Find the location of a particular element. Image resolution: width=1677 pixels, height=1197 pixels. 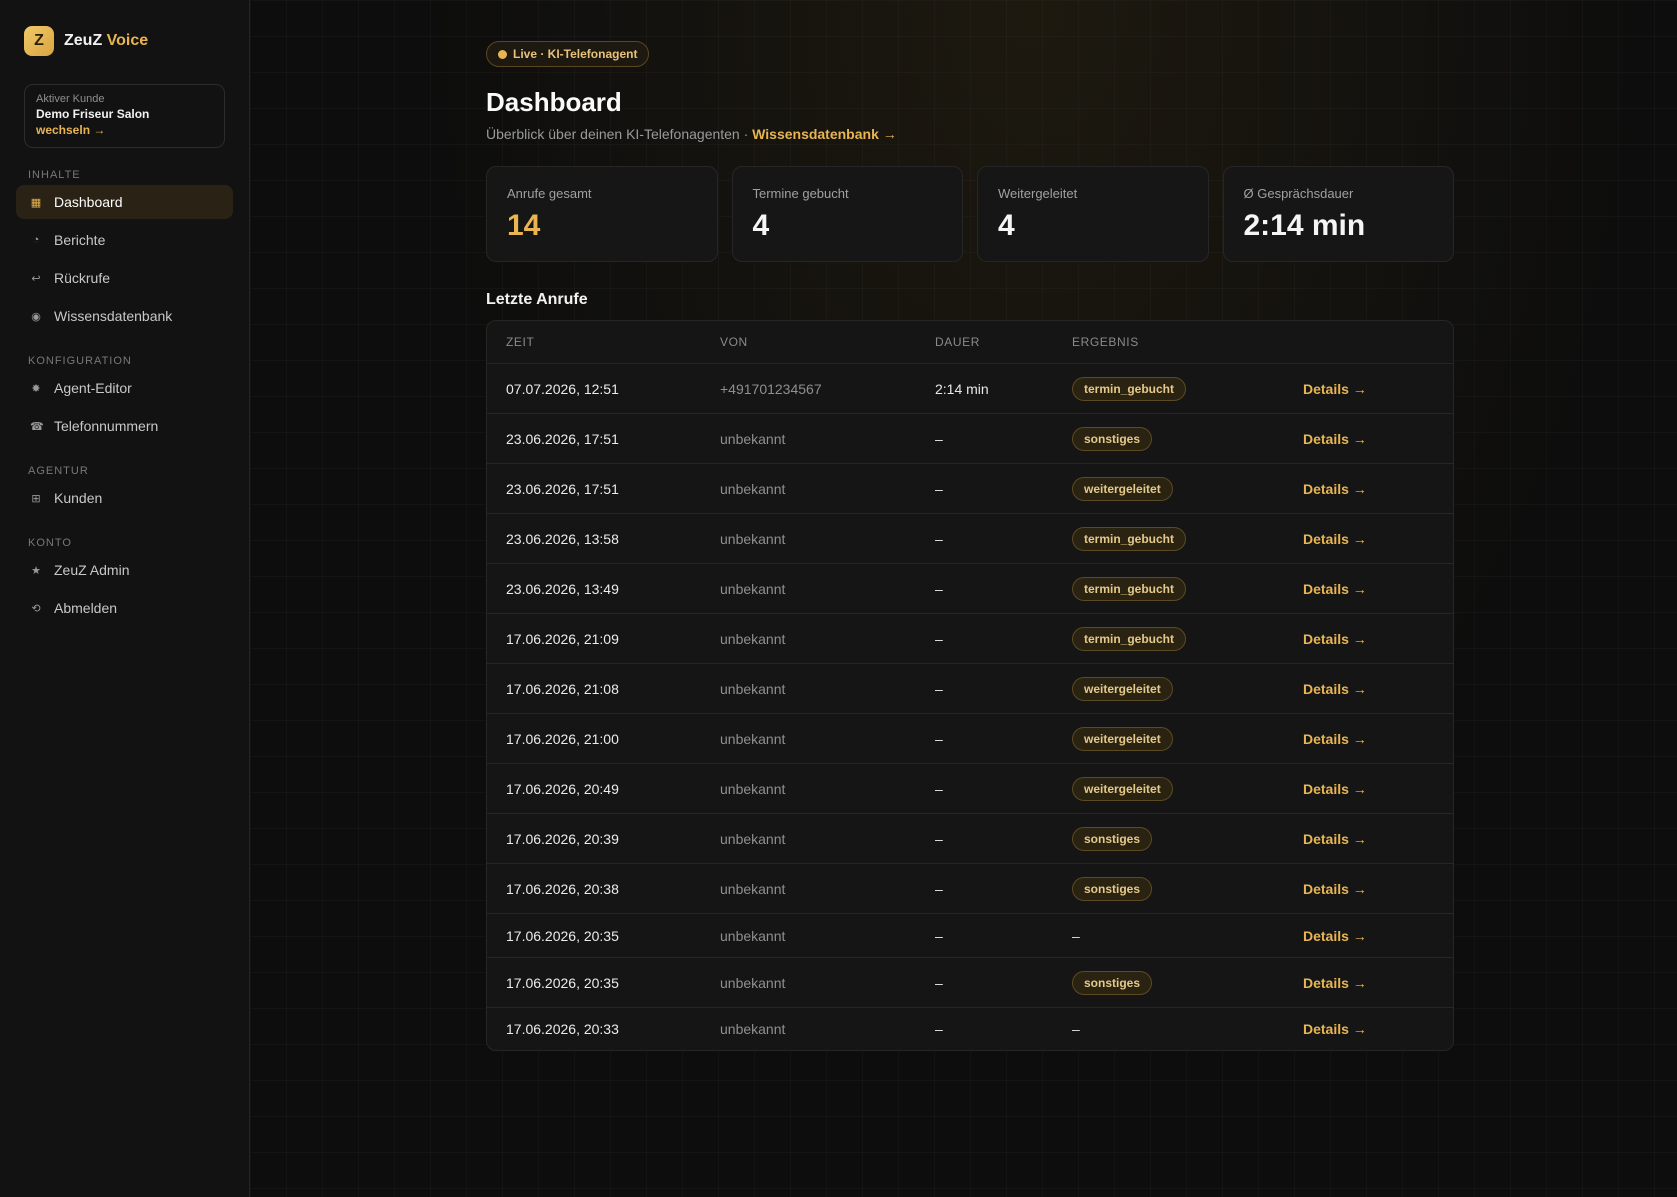

table-header: ZEIT VON DAUER ERGEBNIS is located at coordinates (970, 342).